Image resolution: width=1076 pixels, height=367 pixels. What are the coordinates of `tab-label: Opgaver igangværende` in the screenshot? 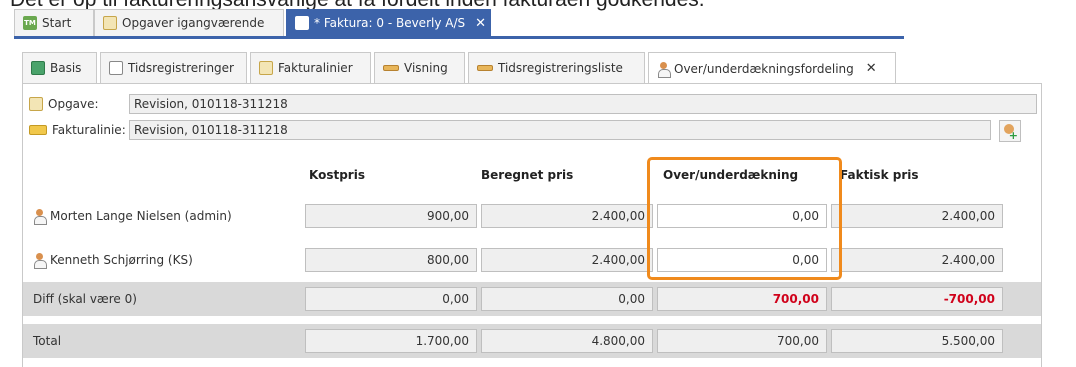 It's located at (193, 23).